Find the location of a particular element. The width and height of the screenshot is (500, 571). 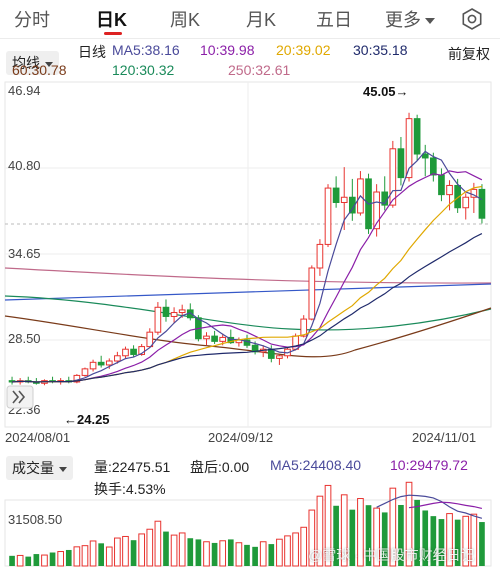

expand-chart-button is located at coordinates (20, 397).